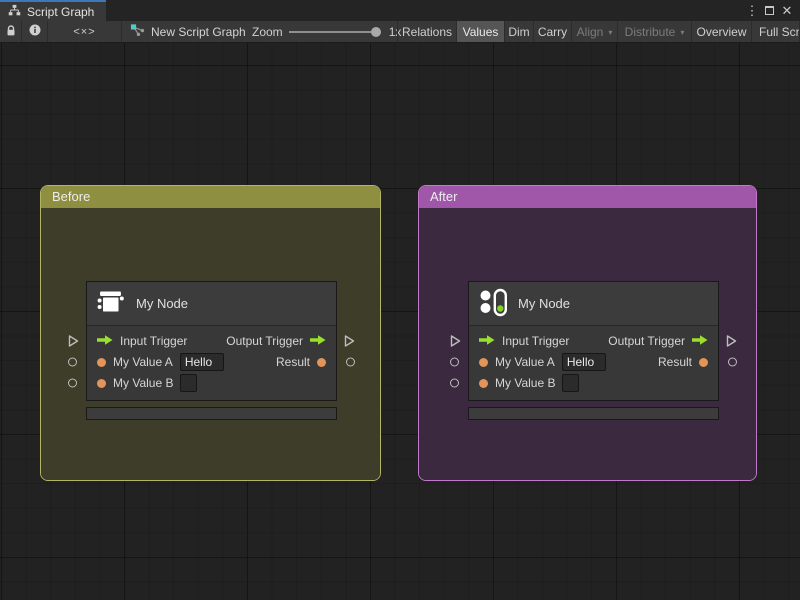 This screenshot has height=600, width=800. What do you see at coordinates (61, 11) in the screenshot?
I see `tab-title: Script Graph` at bounding box center [61, 11].